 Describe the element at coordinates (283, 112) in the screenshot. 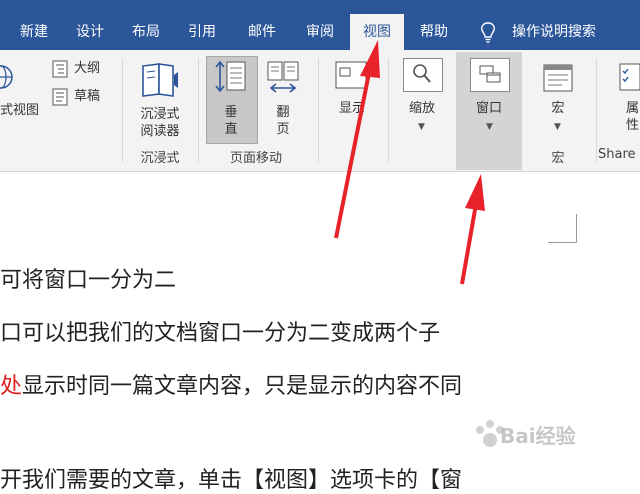

I see `flip-label-1: 翻` at that location.